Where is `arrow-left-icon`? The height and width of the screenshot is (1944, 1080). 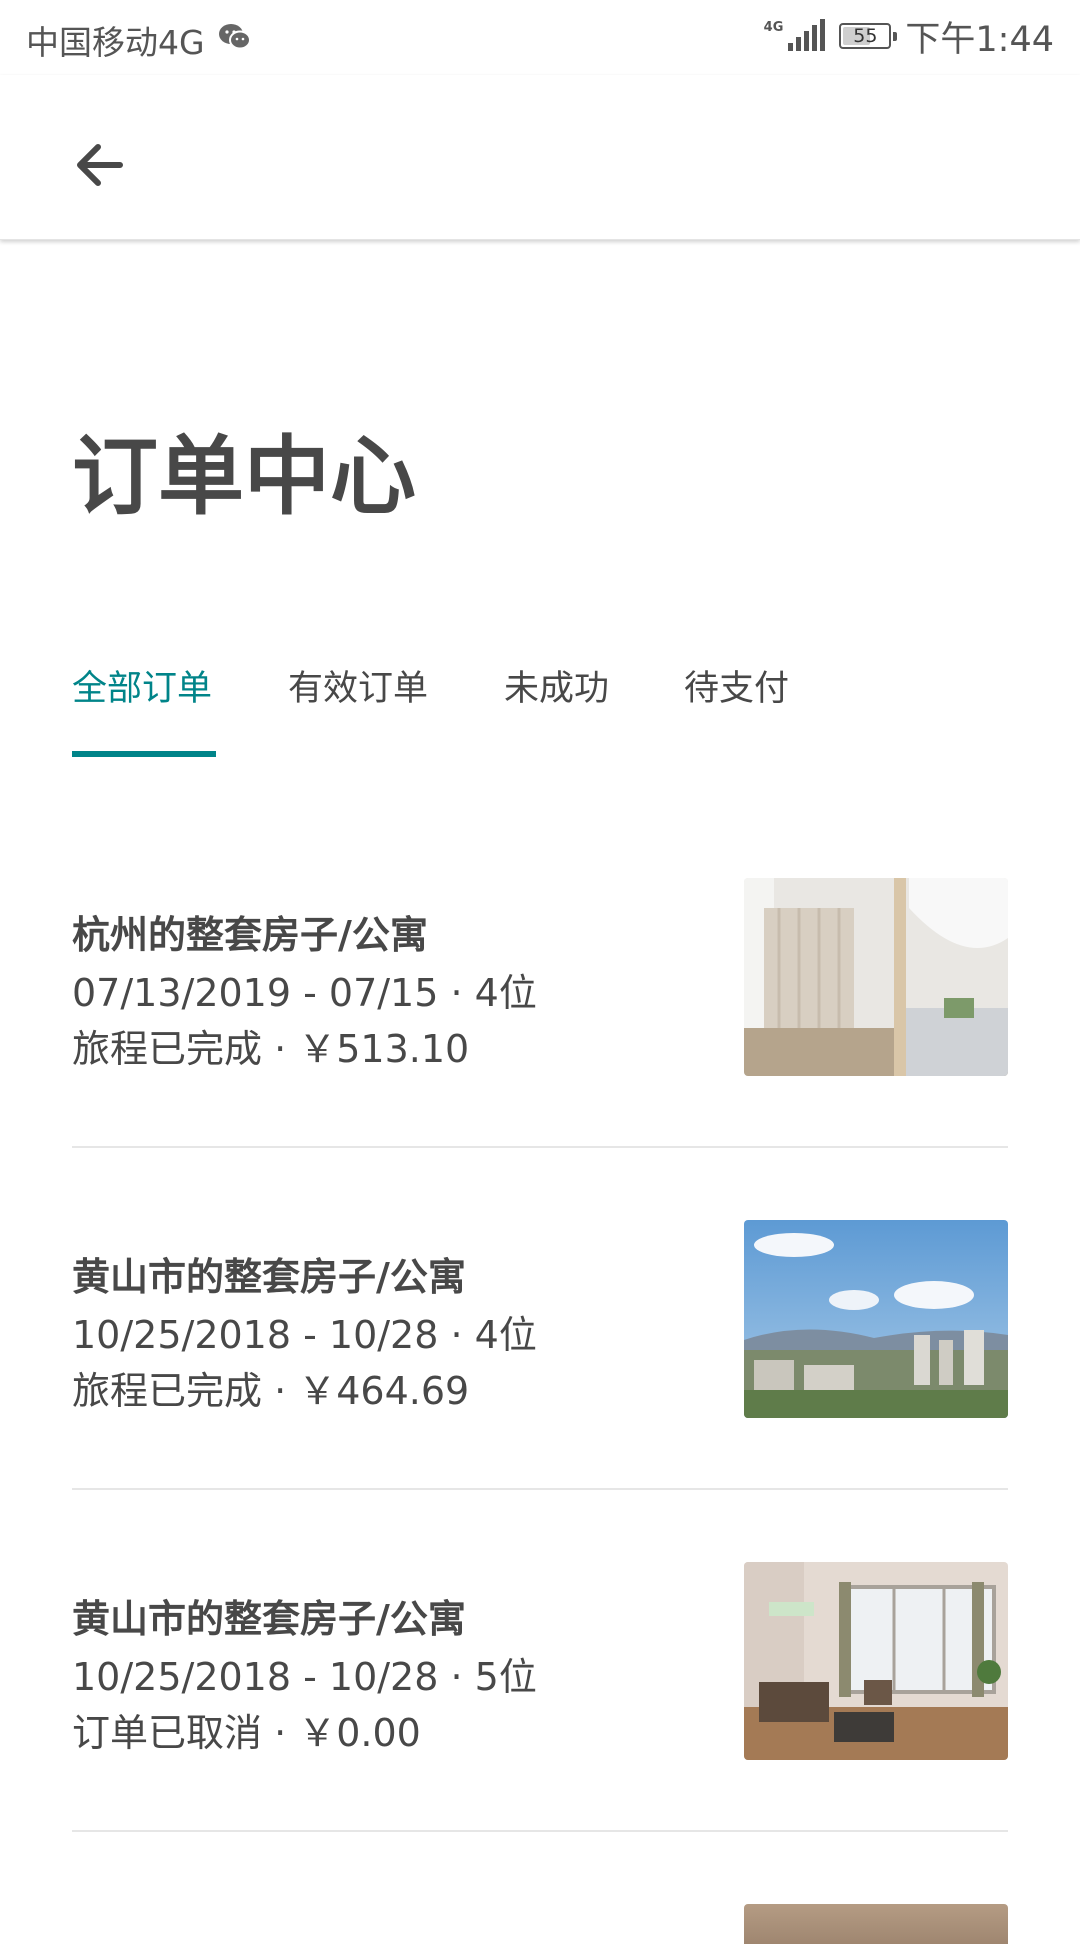
arrow-left-icon is located at coordinates (100, 165).